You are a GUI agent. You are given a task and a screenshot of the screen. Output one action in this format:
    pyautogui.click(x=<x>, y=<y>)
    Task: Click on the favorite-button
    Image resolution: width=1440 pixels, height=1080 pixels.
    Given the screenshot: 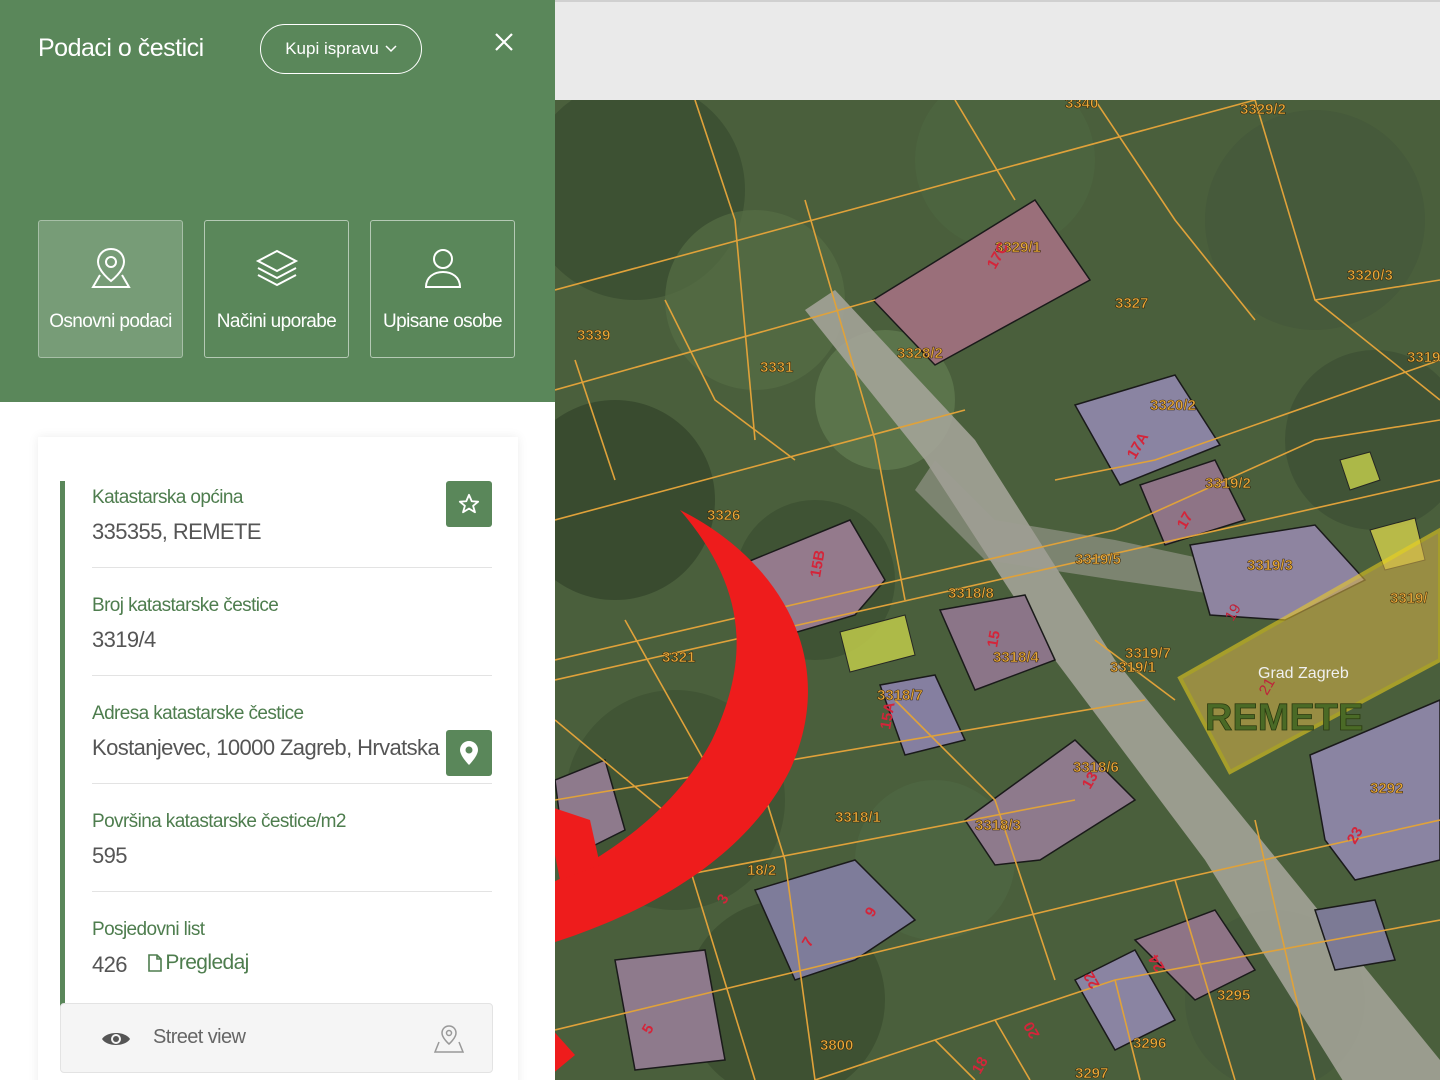 What is the action you would take?
    pyautogui.click(x=469, y=504)
    